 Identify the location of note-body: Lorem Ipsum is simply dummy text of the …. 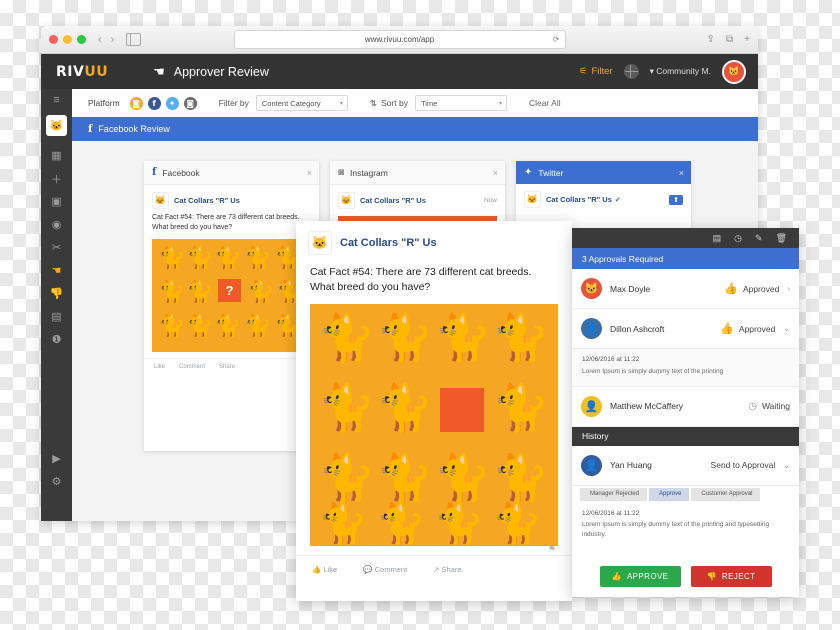
(653, 371).